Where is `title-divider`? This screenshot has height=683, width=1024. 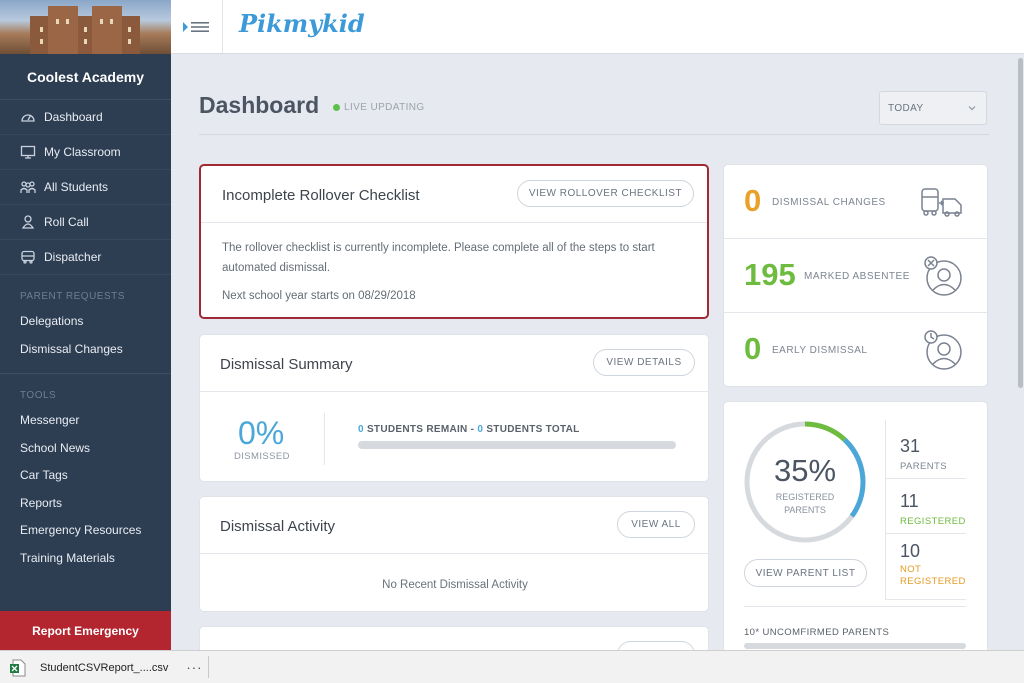 title-divider is located at coordinates (594, 134).